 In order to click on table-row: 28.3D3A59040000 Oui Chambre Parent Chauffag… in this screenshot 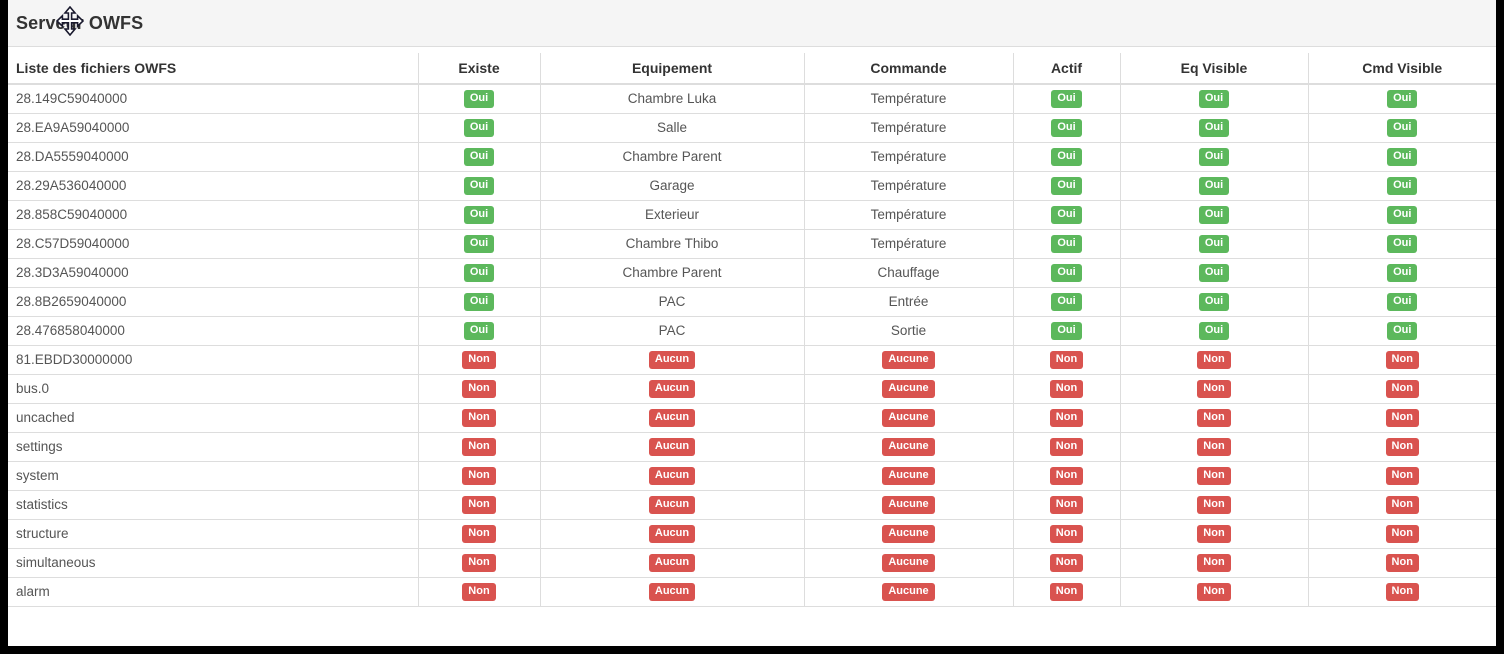, I will do `click(752, 272)`.